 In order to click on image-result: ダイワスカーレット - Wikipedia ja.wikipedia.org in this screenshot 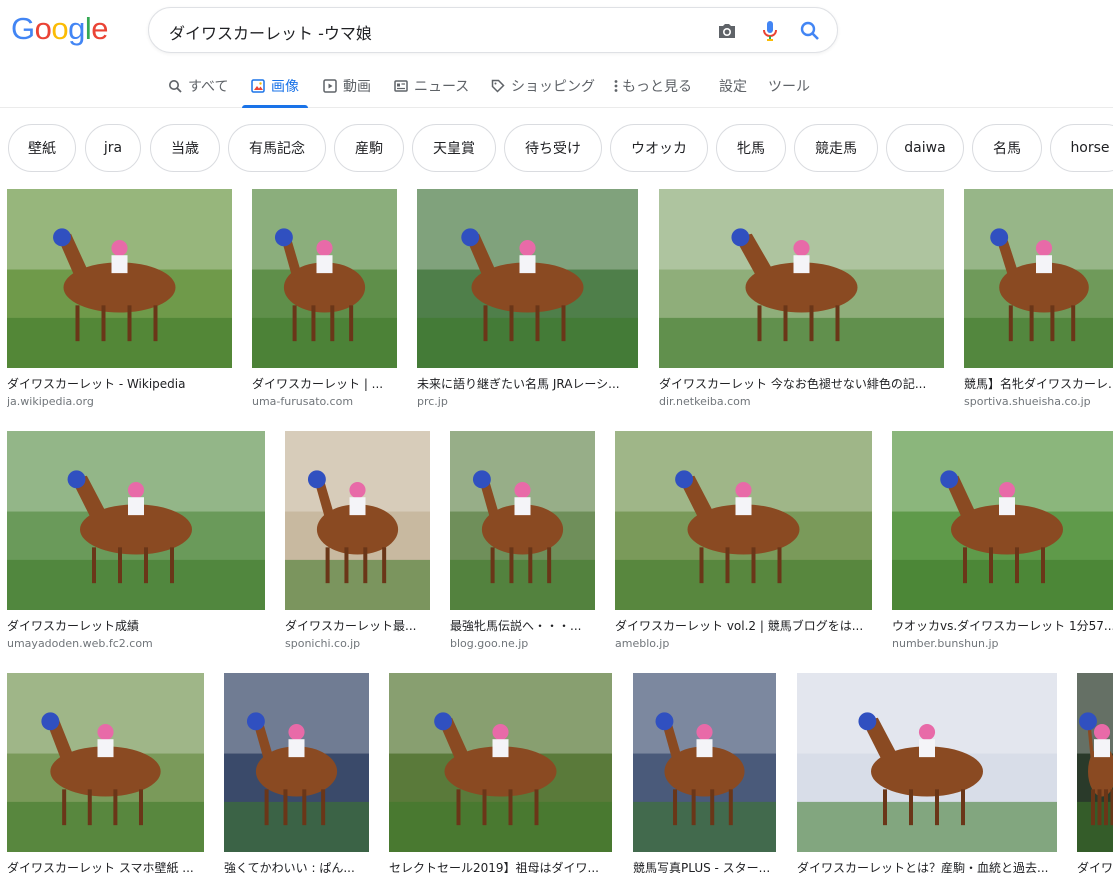, I will do `click(119, 299)`.